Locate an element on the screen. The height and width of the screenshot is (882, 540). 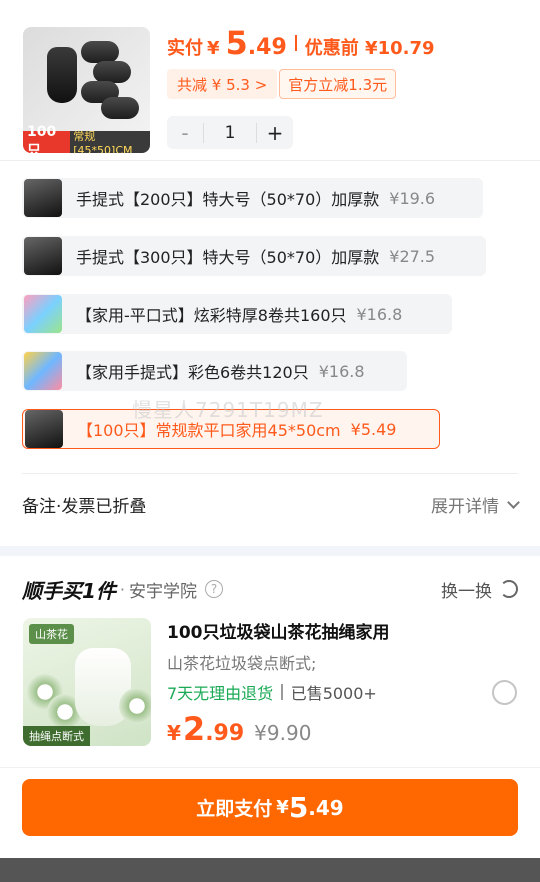
pay-now-currency: ¥ is located at coordinates (282, 807).